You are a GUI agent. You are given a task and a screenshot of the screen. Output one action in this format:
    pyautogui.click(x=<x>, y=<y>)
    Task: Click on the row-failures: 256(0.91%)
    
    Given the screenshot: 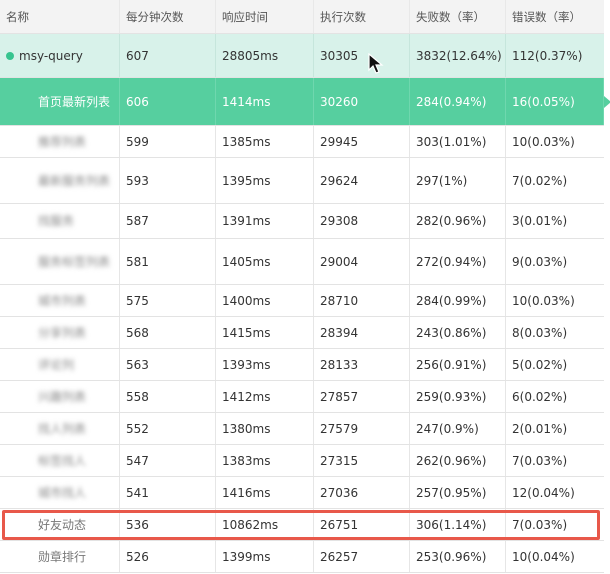 What is the action you would take?
    pyautogui.click(x=458, y=364)
    